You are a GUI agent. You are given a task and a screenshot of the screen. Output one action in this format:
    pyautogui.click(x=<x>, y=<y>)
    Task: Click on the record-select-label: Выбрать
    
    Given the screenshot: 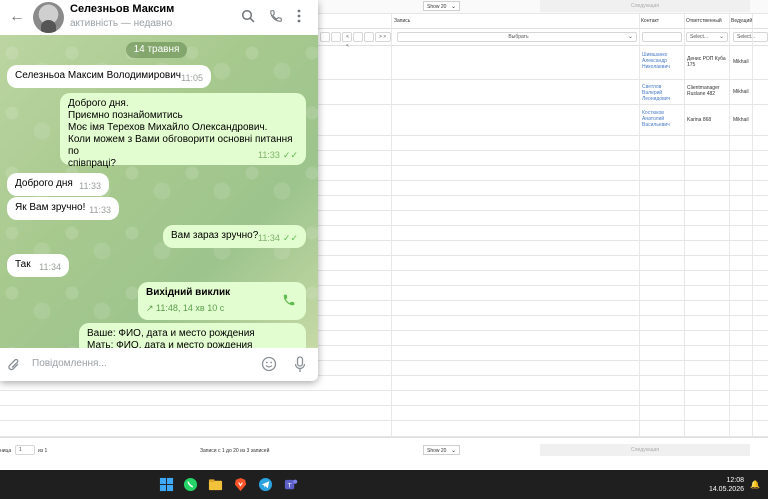 What is the action you would take?
    pyautogui.click(x=518, y=37)
    